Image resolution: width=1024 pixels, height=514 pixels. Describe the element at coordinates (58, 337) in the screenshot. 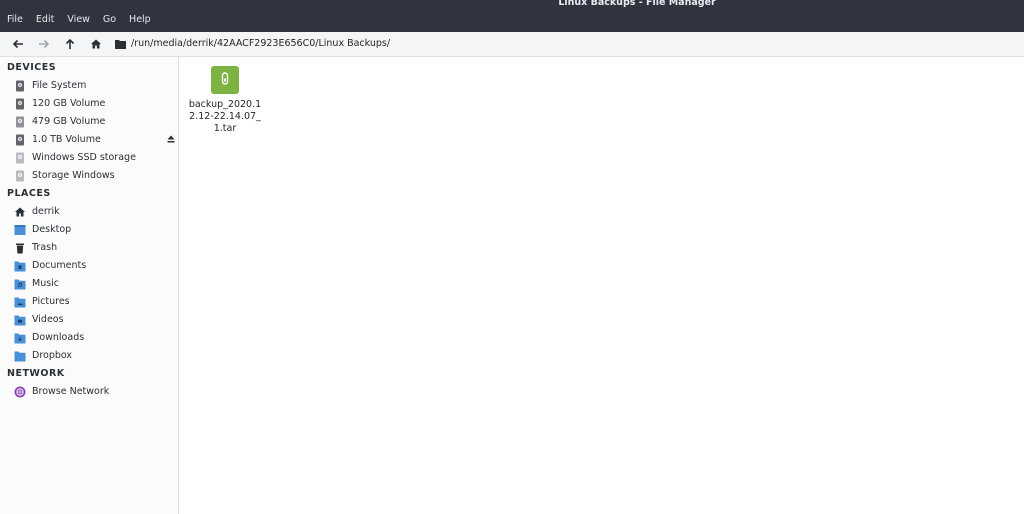

I see `sidebar-item-label: Downloads` at that location.